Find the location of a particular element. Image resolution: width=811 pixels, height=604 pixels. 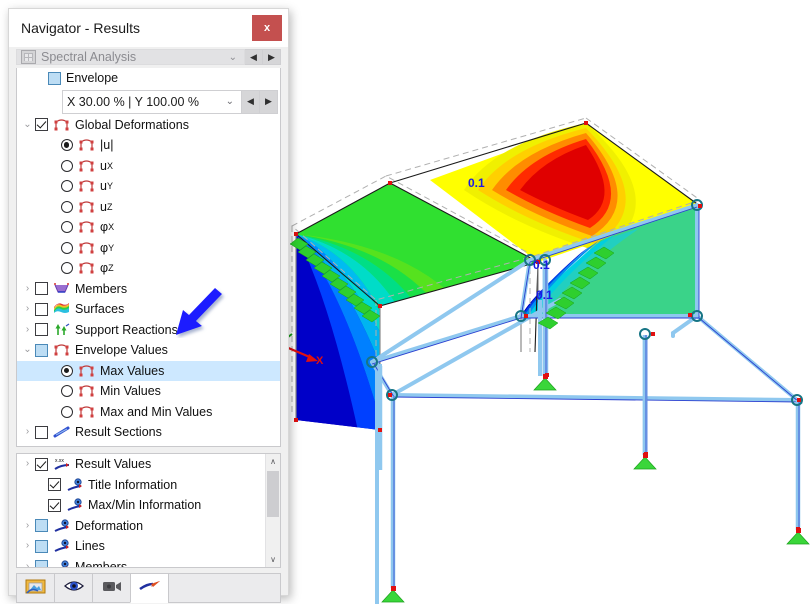

tree-row-label: Max and Min Values is located at coordinates (156, 411).